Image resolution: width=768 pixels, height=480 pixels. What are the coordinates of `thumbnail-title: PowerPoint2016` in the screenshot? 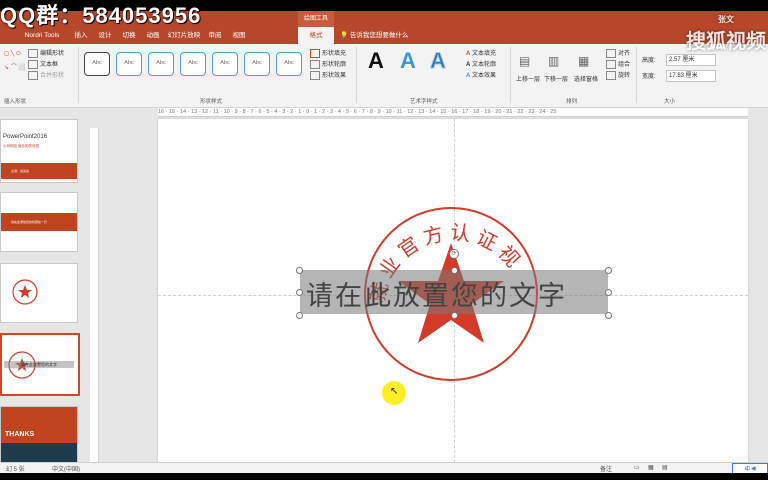 It's located at (25, 137).